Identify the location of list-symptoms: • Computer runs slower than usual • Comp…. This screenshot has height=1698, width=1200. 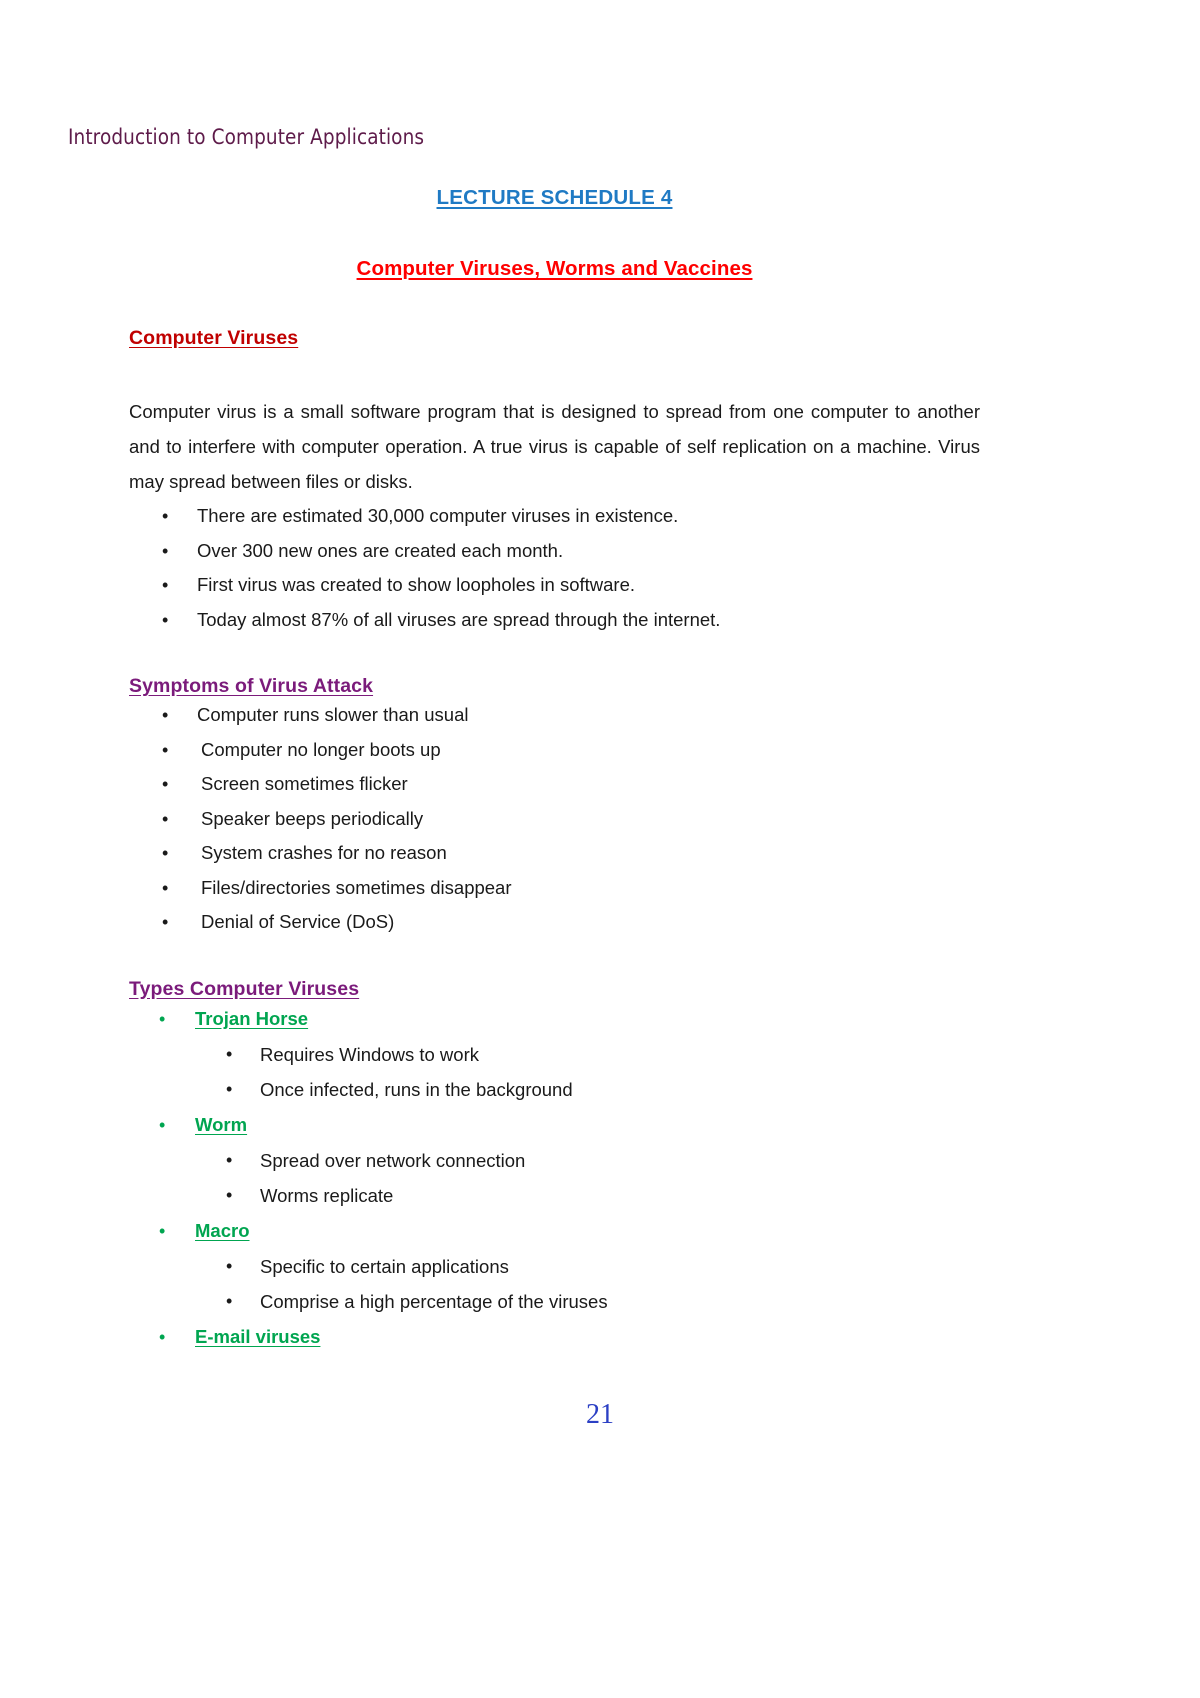
(554, 819).